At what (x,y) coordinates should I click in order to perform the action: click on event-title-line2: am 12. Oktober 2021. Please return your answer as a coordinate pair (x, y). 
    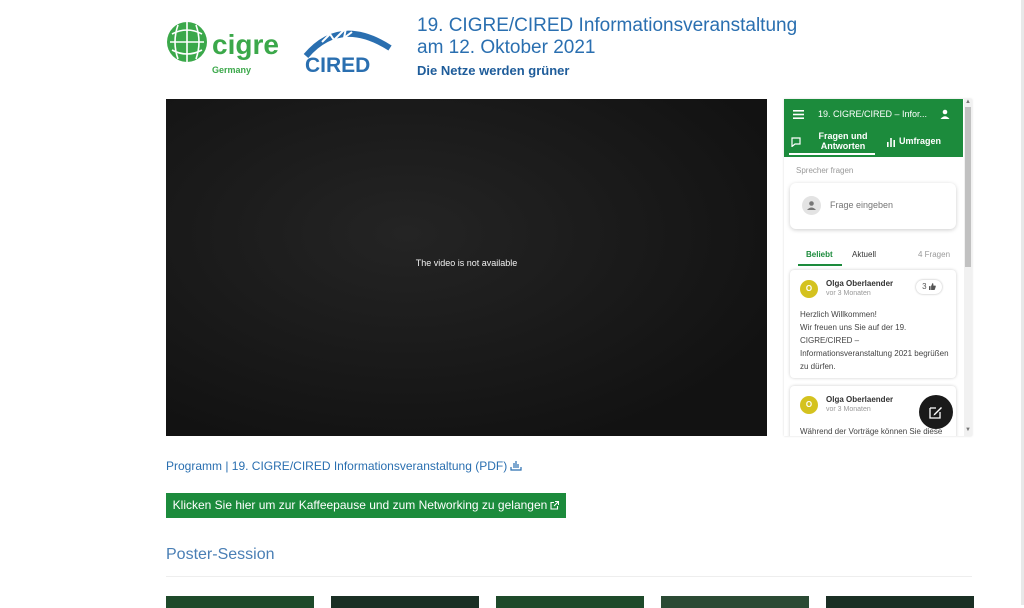
    Looking at the image, I should click on (506, 47).